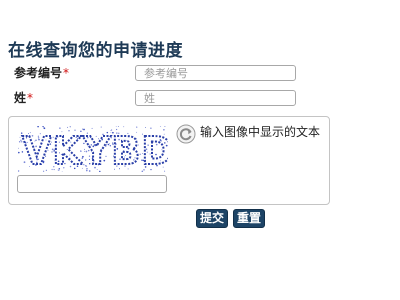 The height and width of the screenshot is (300, 400). I want to click on reset-button: 重置, so click(249, 218).